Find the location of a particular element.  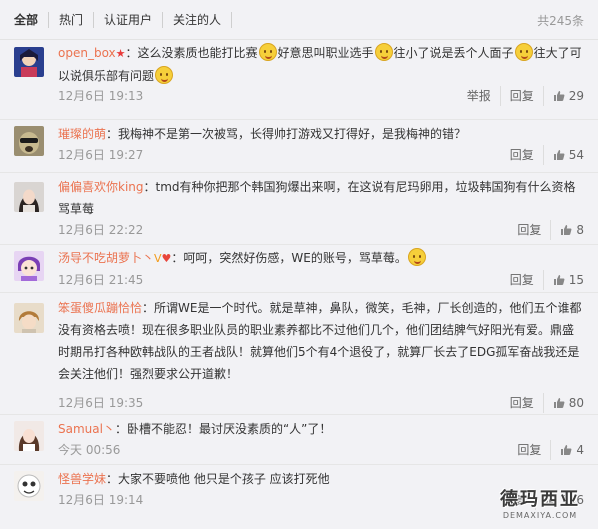

comment-body: ：卧槽不能忍！最讨厌没素质的“人”了！ is located at coordinates (223, 429).